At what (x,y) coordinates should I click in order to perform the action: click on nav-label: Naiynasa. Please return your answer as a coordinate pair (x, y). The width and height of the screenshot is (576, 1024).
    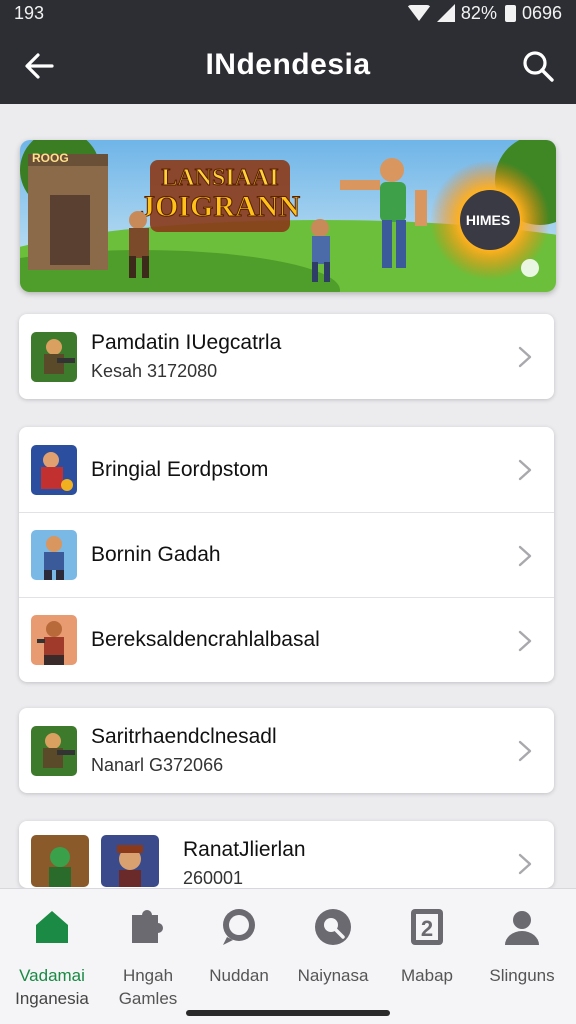
    Looking at the image, I should click on (333, 975).